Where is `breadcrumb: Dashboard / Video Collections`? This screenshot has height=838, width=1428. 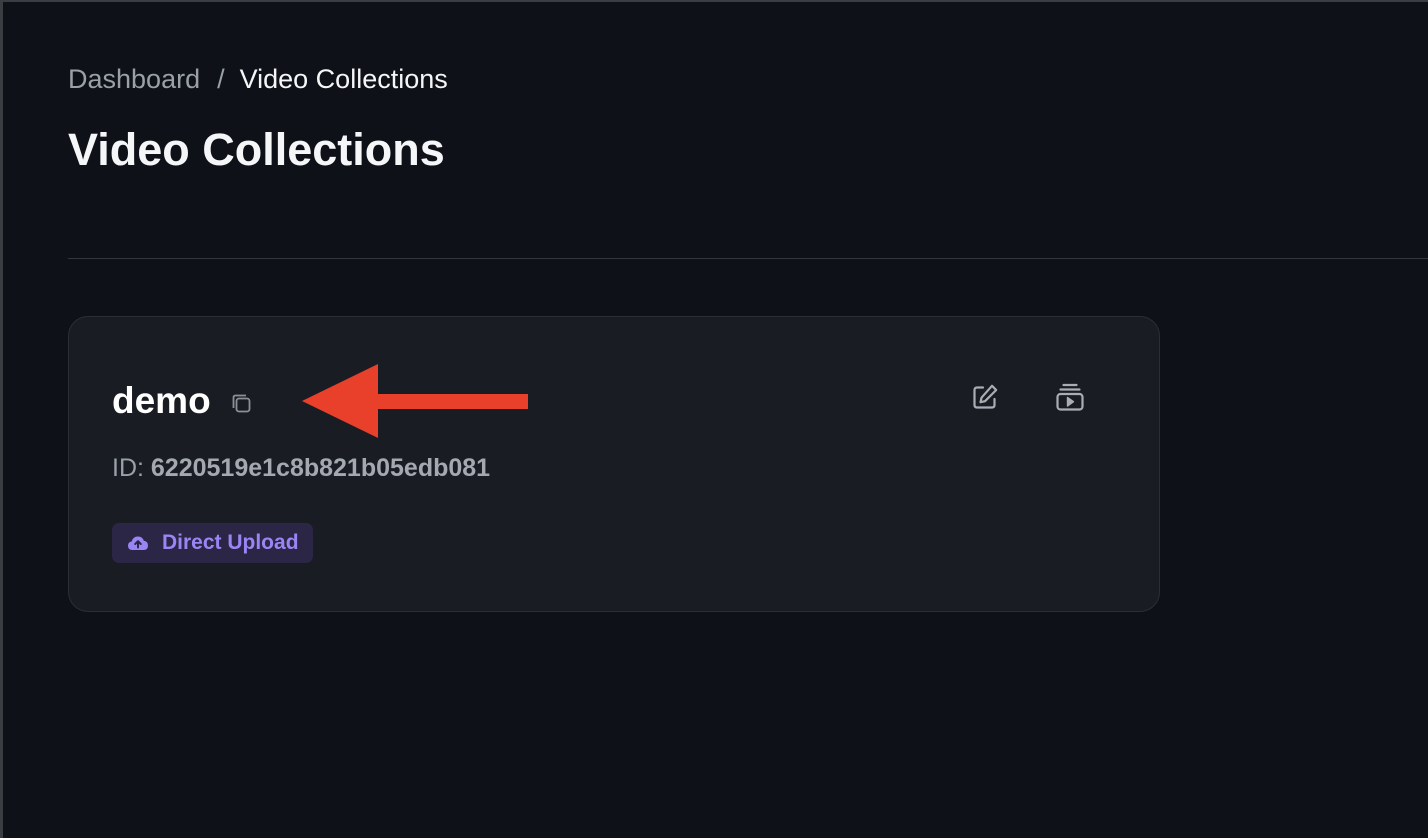 breadcrumb: Dashboard / Video Collections is located at coordinates (258, 79).